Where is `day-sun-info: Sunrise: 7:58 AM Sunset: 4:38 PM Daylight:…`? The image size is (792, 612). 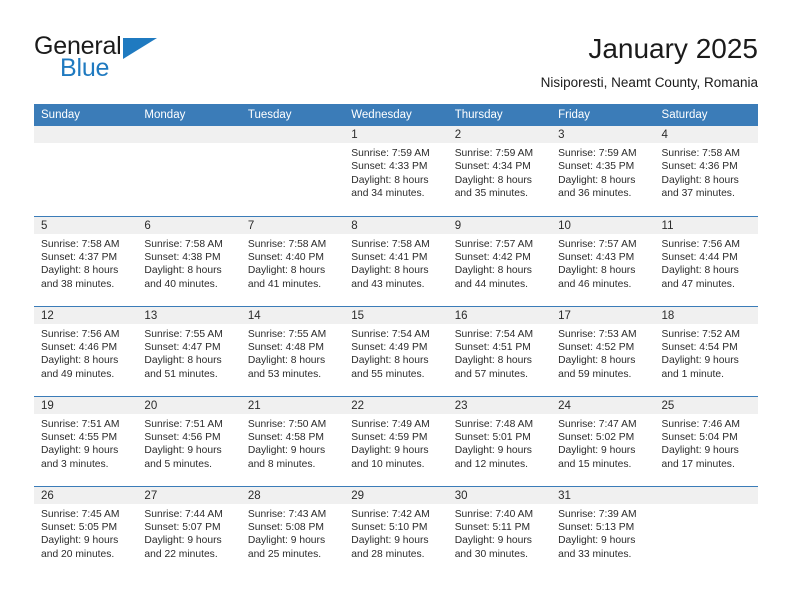 day-sun-info: Sunrise: 7:58 AM Sunset: 4:38 PM Daylight:… is located at coordinates (188, 263).